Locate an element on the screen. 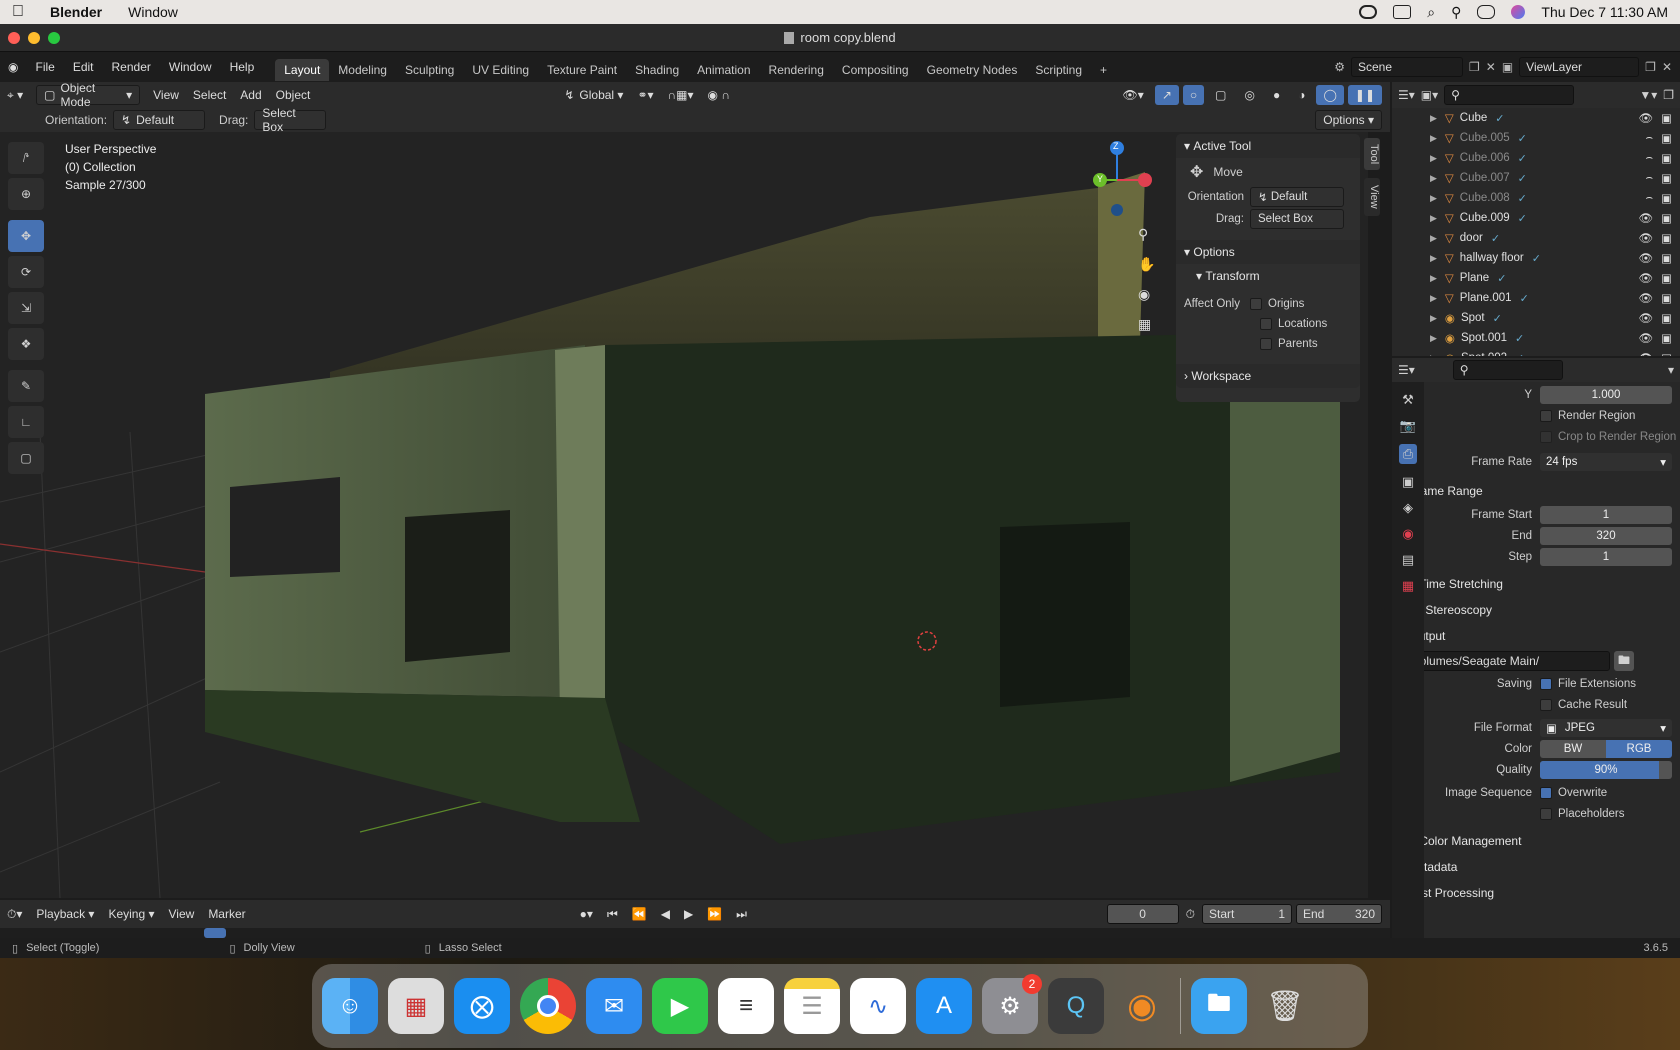 This screenshot has width=1680, height=1050. menu-render: Render is located at coordinates (131, 67).